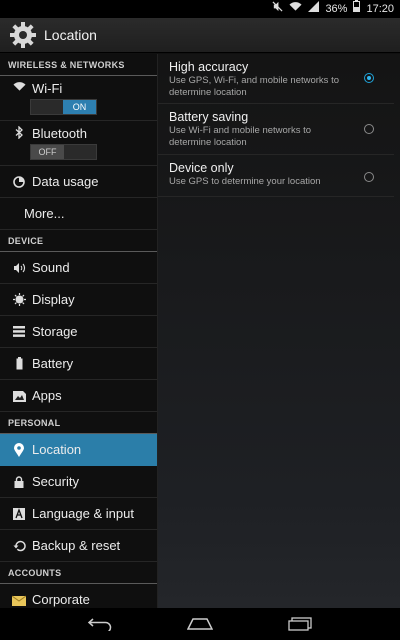 Image resolution: width=400 pixels, height=640 pixels. Describe the element at coordinates (209, 117) in the screenshot. I see `mode-title: Battery saving` at that location.